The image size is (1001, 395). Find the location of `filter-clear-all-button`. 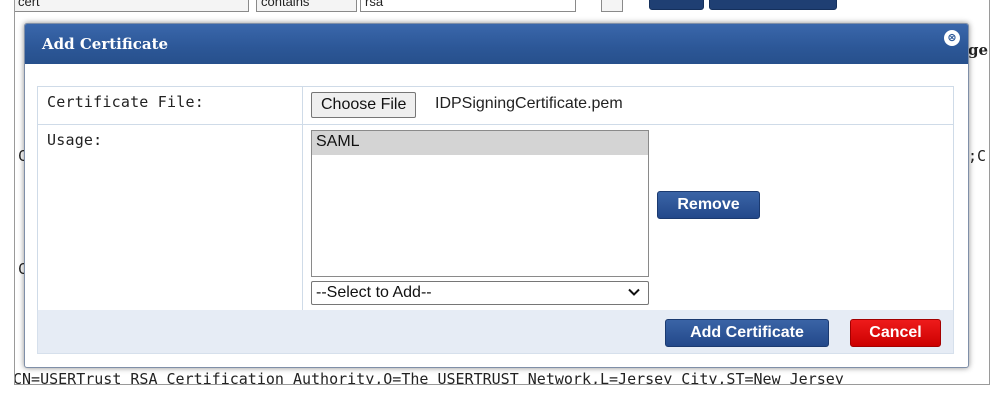

filter-clear-all-button is located at coordinates (773, 5).